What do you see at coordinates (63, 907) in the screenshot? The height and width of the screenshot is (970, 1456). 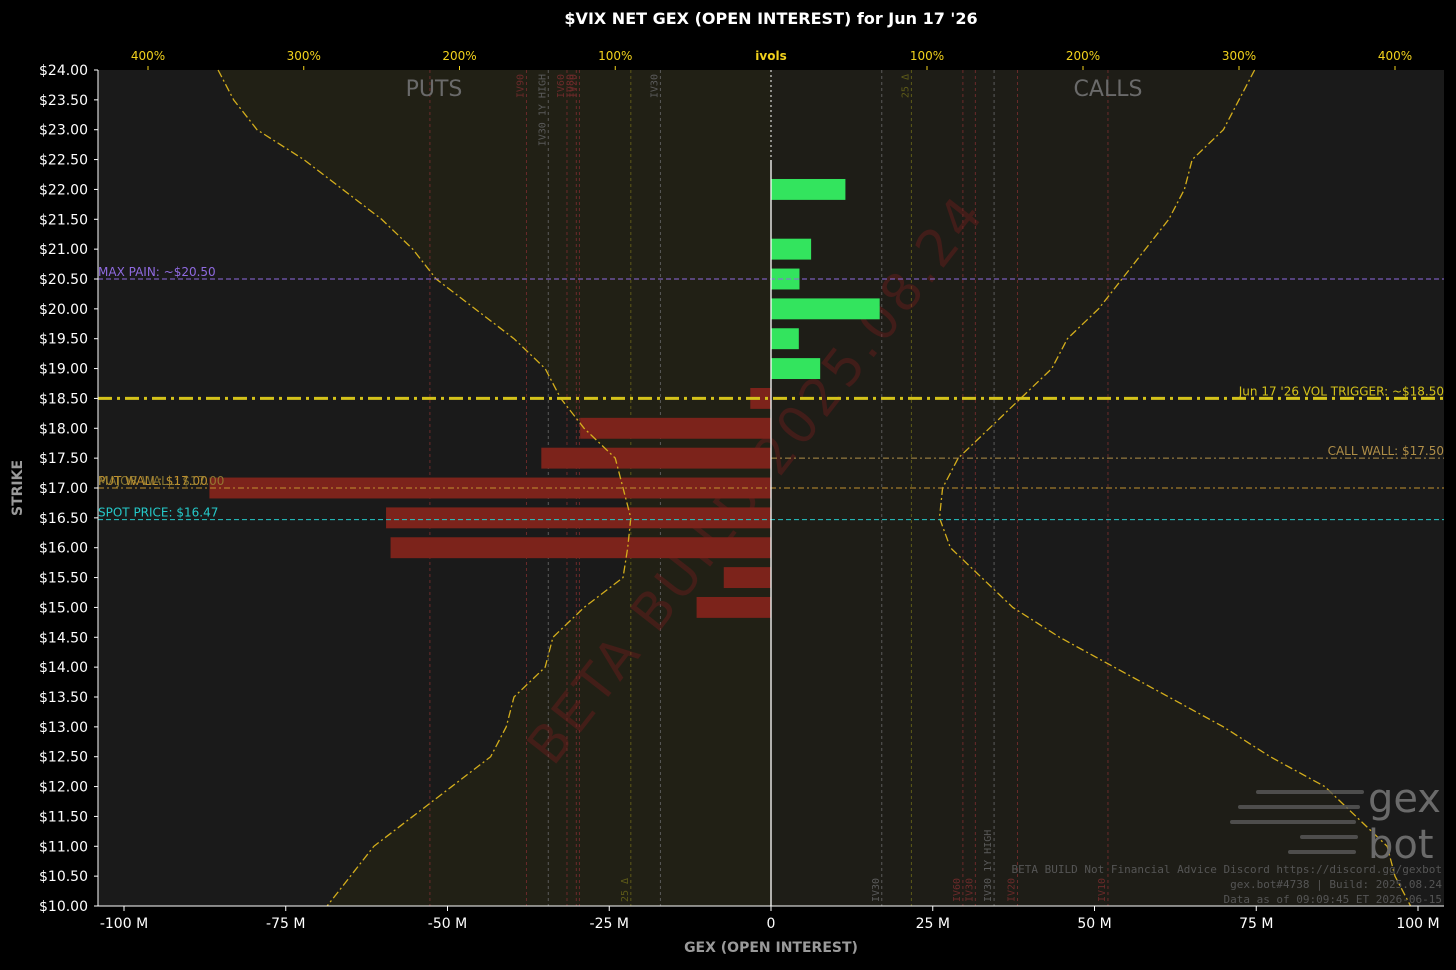 I see `y-tick-label: $10.00` at bounding box center [63, 907].